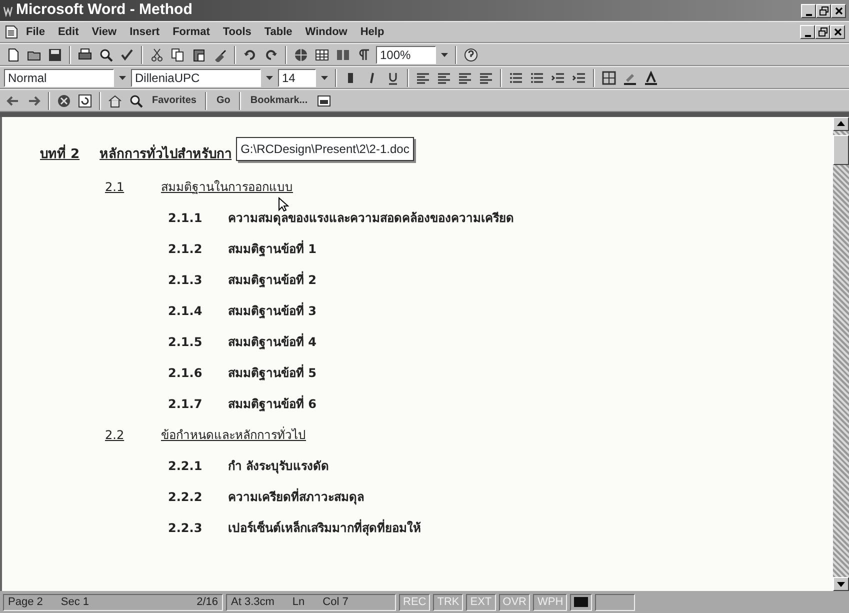 The width and height of the screenshot is (849, 613). What do you see at coordinates (157, 55) in the screenshot?
I see `scissors-icon` at bounding box center [157, 55].